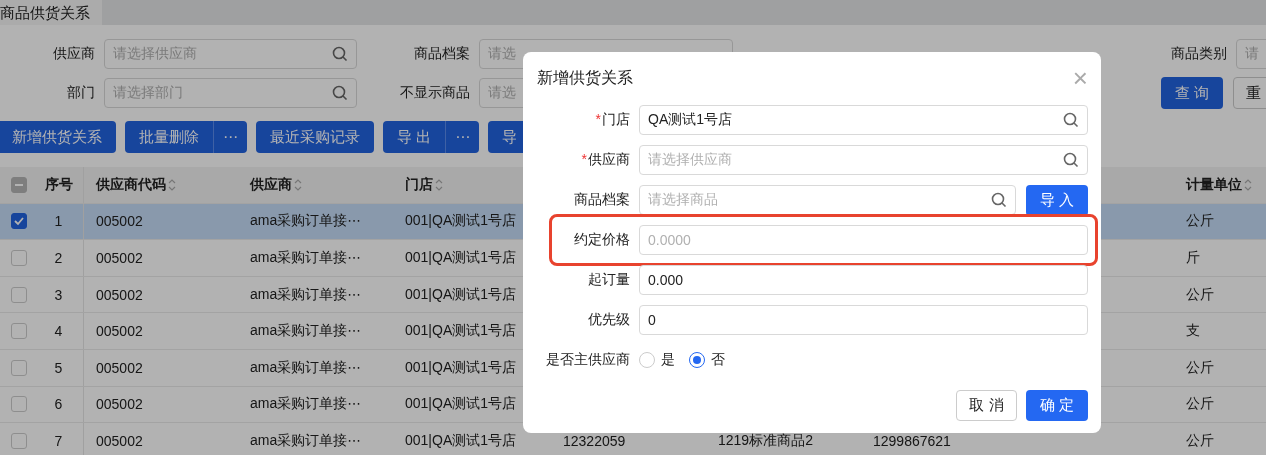  What do you see at coordinates (58, 331) in the screenshot?
I see `table-cell: 4` at bounding box center [58, 331].